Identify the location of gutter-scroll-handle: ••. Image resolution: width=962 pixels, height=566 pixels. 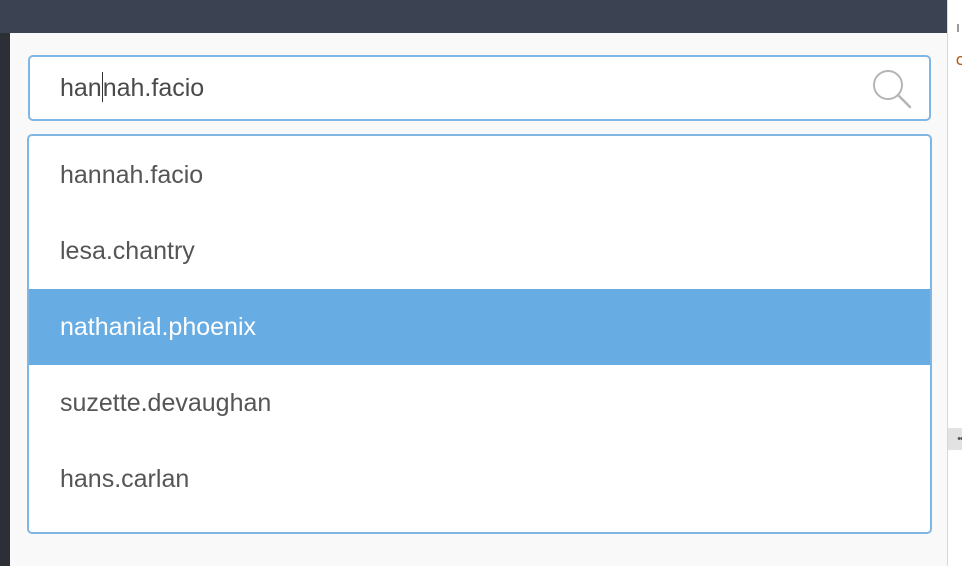
(955, 439).